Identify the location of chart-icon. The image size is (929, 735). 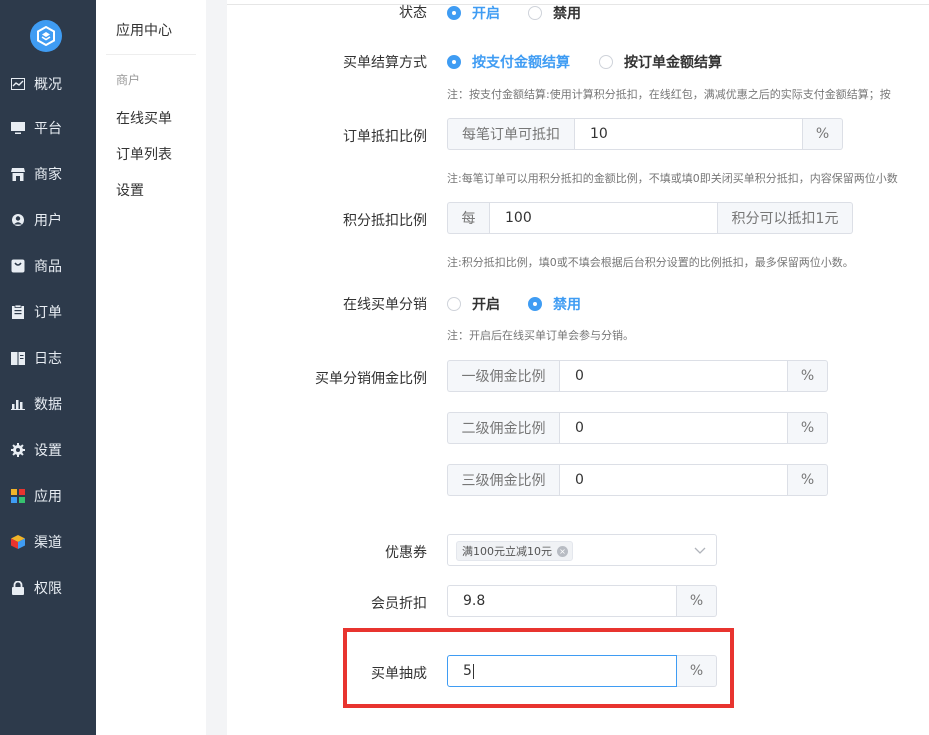
(18, 84).